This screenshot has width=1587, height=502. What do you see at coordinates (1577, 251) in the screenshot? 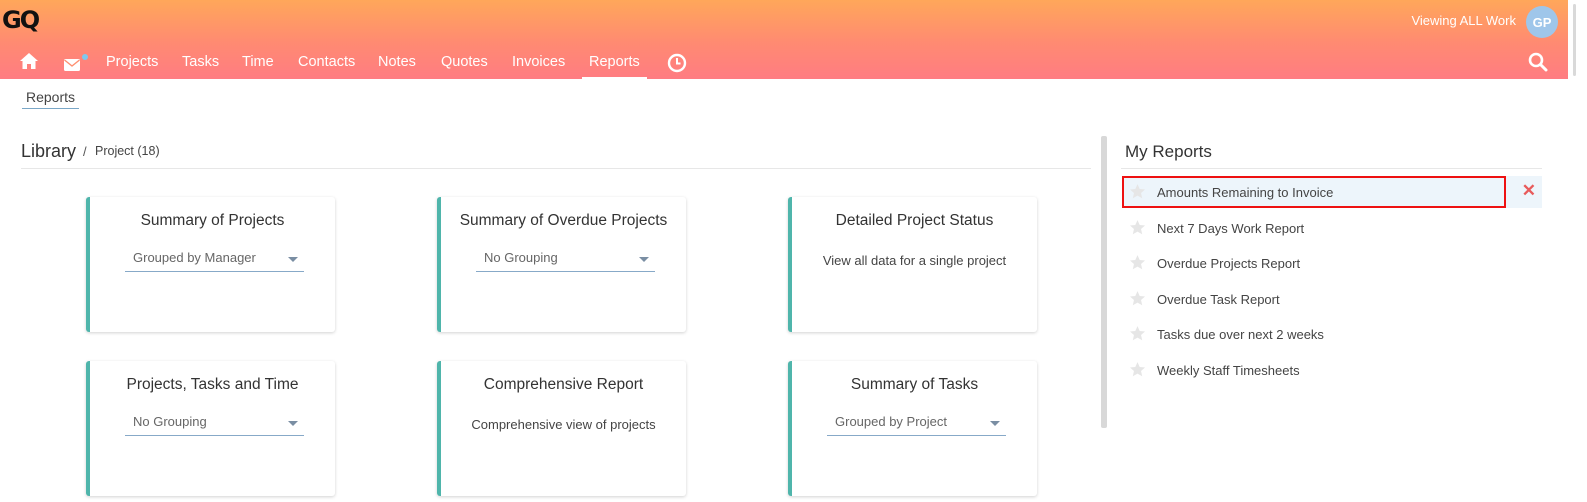
I see `page-scrollbar` at bounding box center [1577, 251].